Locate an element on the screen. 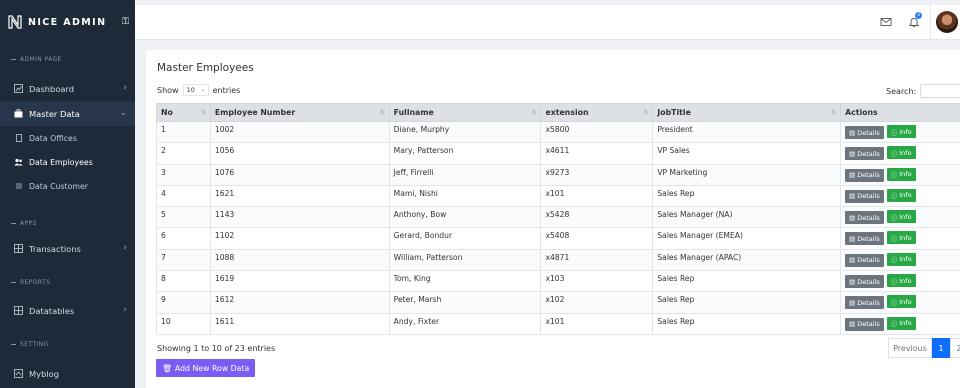  add-new-row-button: 🗑 Add New Row Data is located at coordinates (206, 368).